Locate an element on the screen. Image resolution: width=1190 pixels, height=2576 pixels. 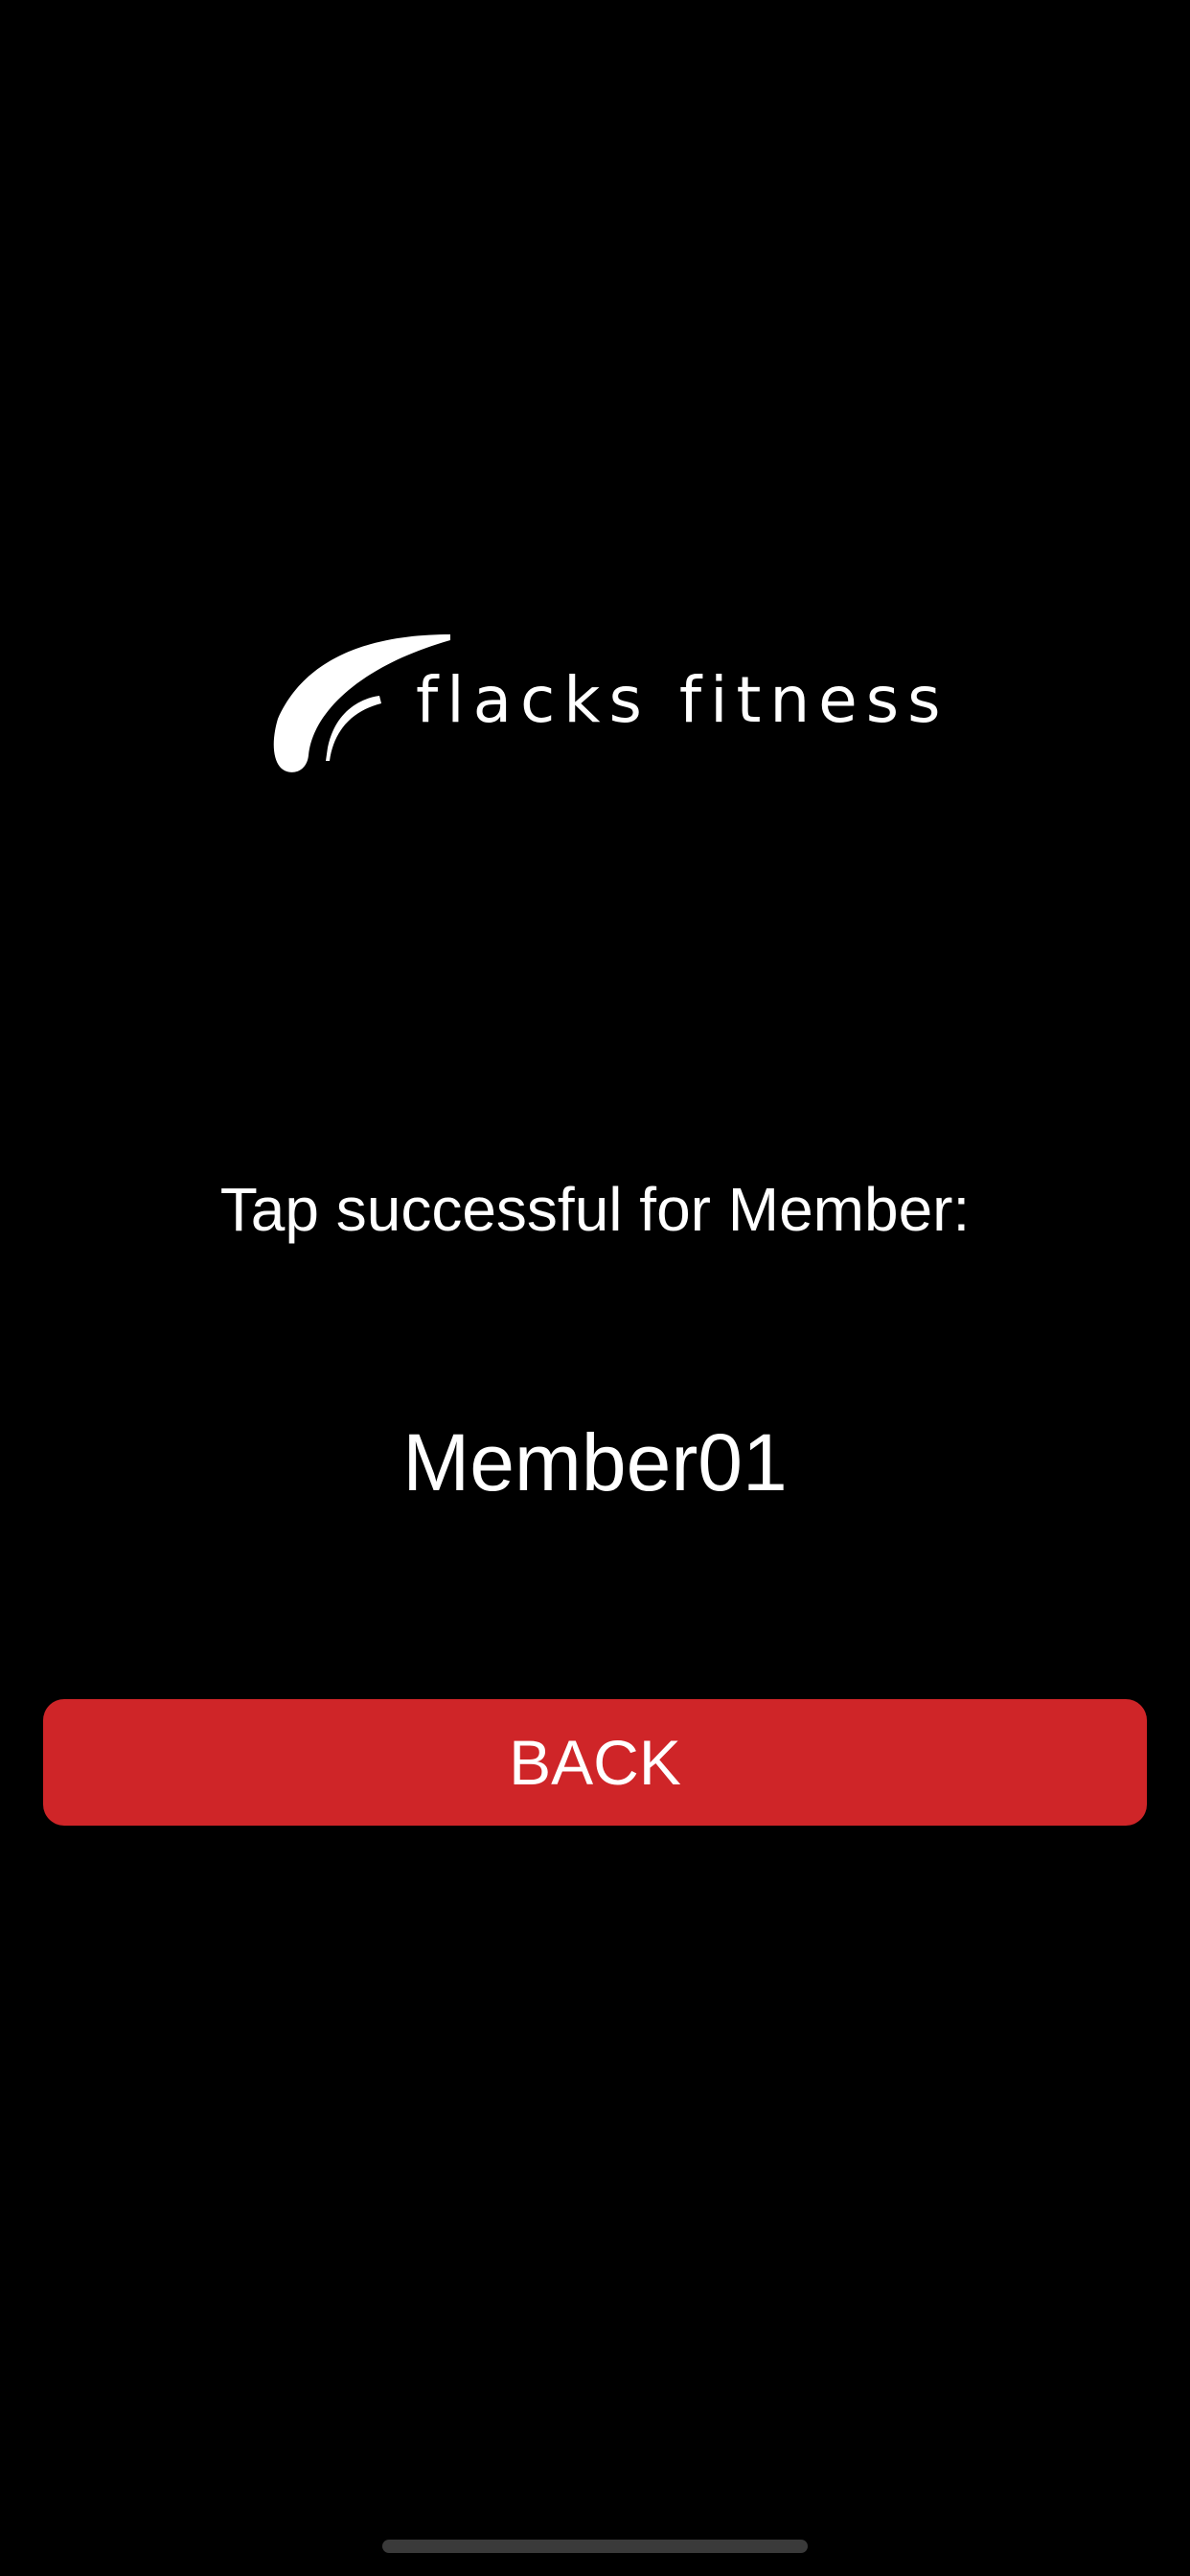
member-name: Member01 is located at coordinates (595, 1462).